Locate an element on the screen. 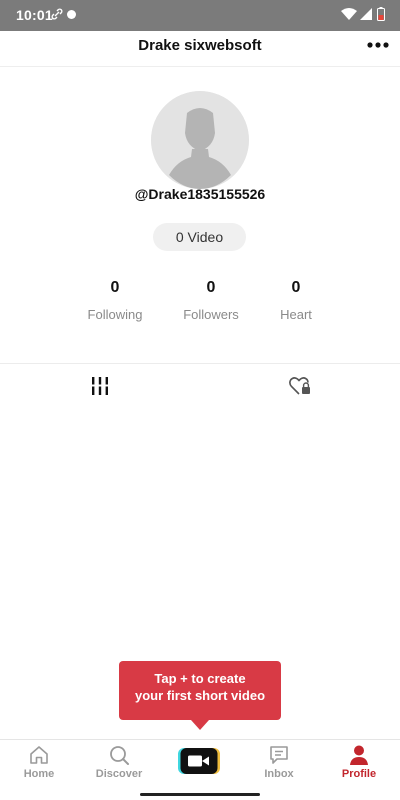 This screenshot has width=400, height=800. username: @Drake1835155526 is located at coordinates (200, 194).